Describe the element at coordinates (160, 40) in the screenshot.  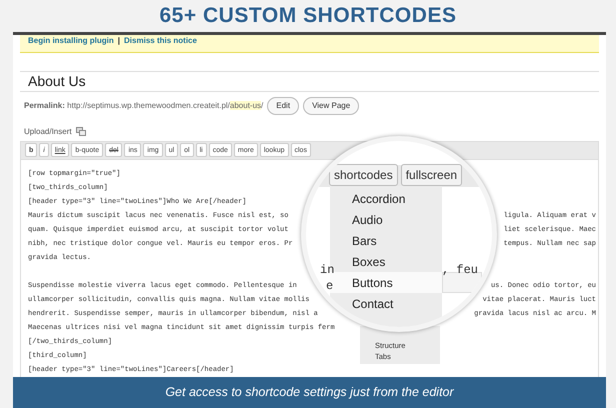
I see `notice-link: Dismiss this notice` at that location.